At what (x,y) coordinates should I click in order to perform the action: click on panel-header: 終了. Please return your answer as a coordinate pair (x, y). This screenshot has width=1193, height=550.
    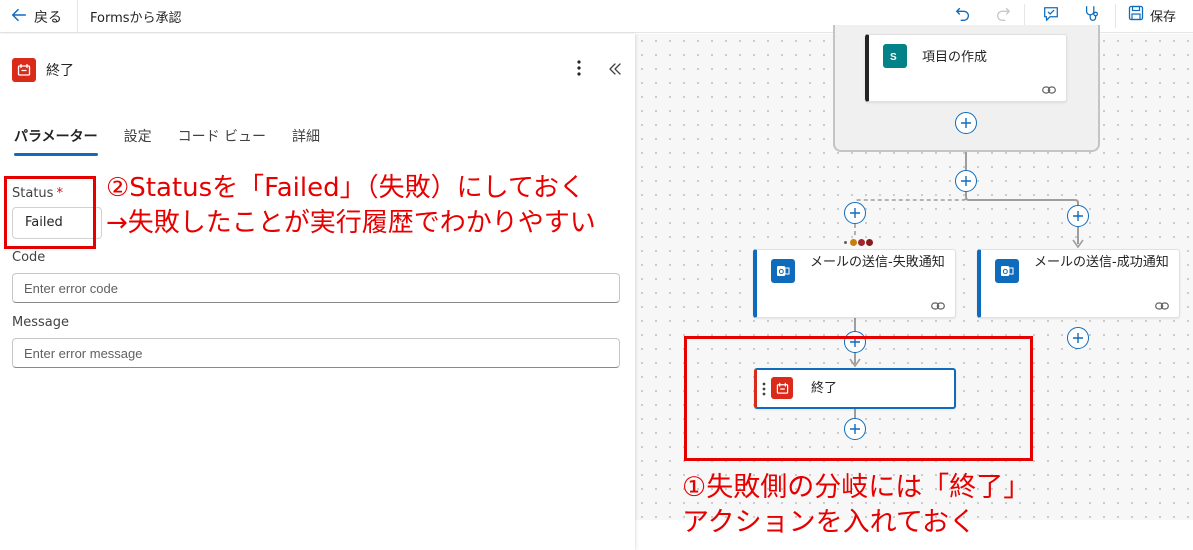
    Looking at the image, I should click on (43, 70).